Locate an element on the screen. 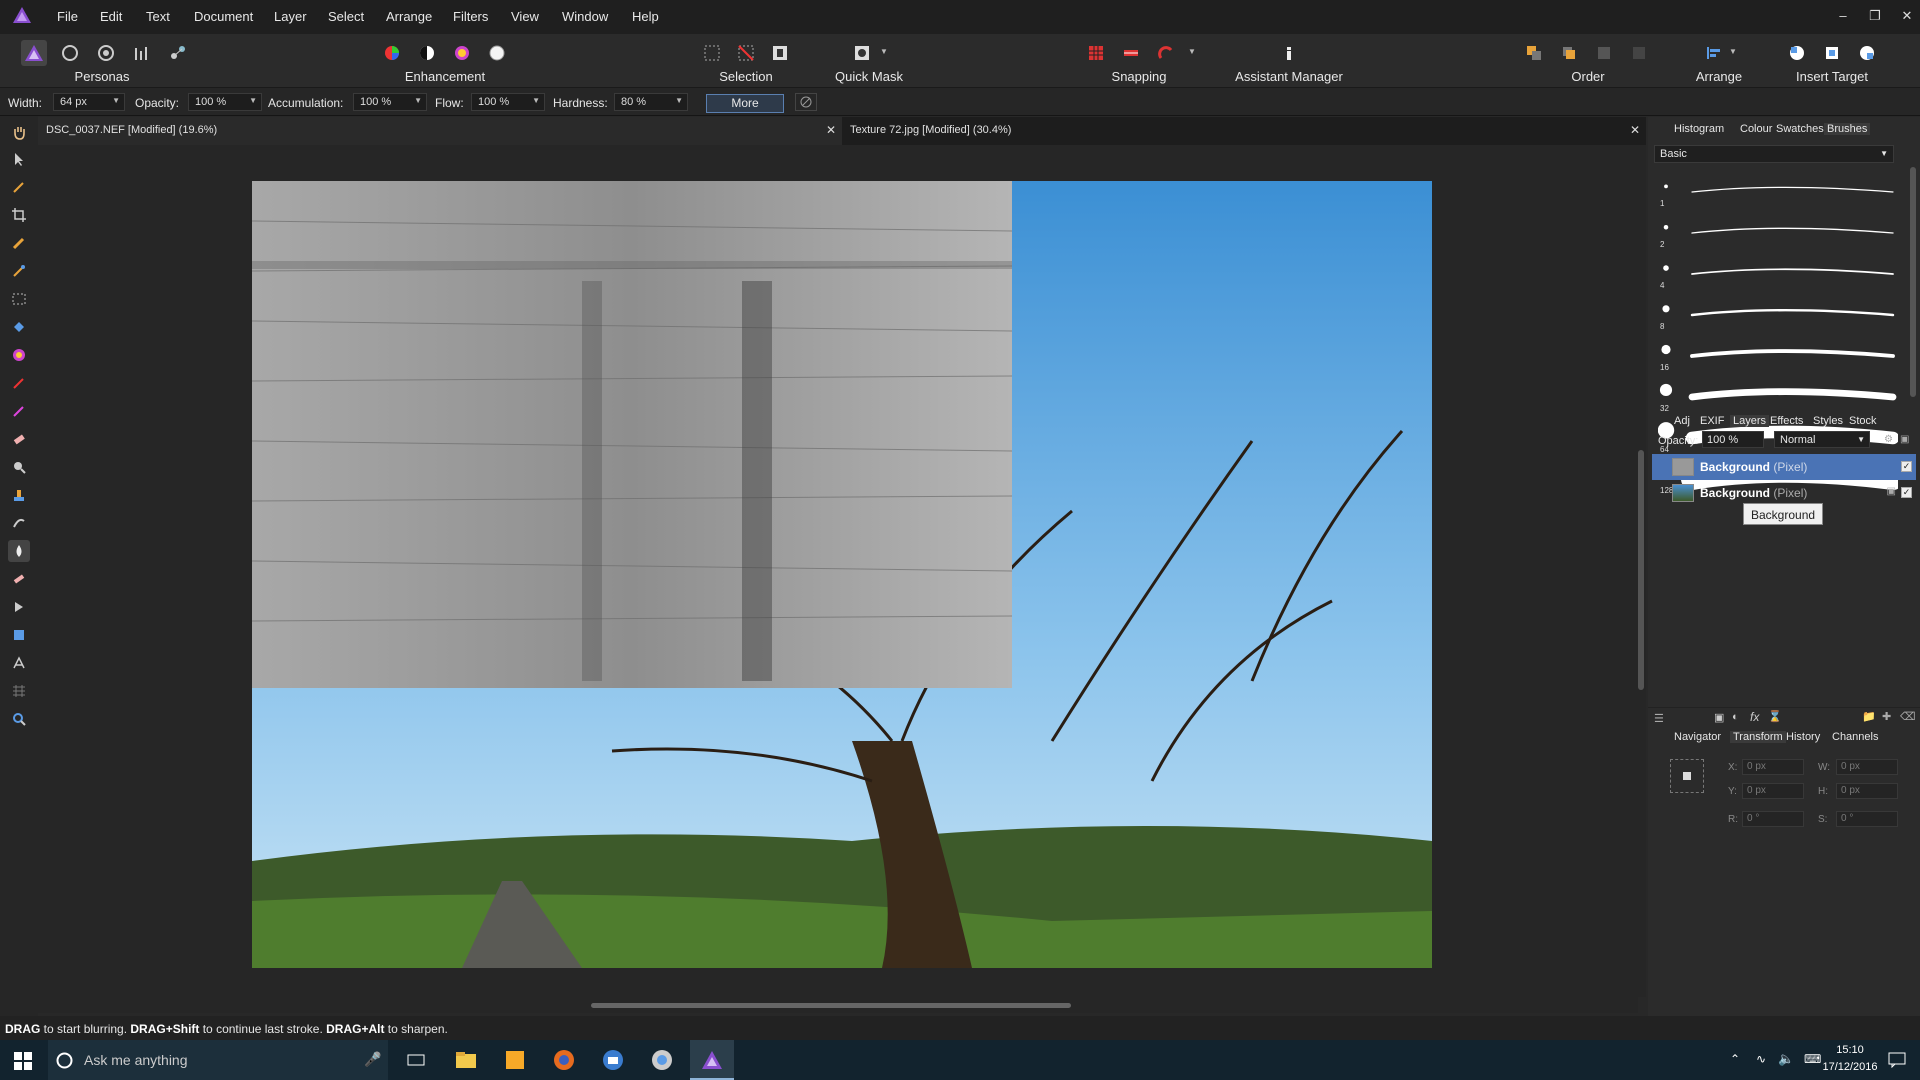 This screenshot has width=1920, height=1080. layer-opacity-field: 100 % is located at coordinates (1733, 439).